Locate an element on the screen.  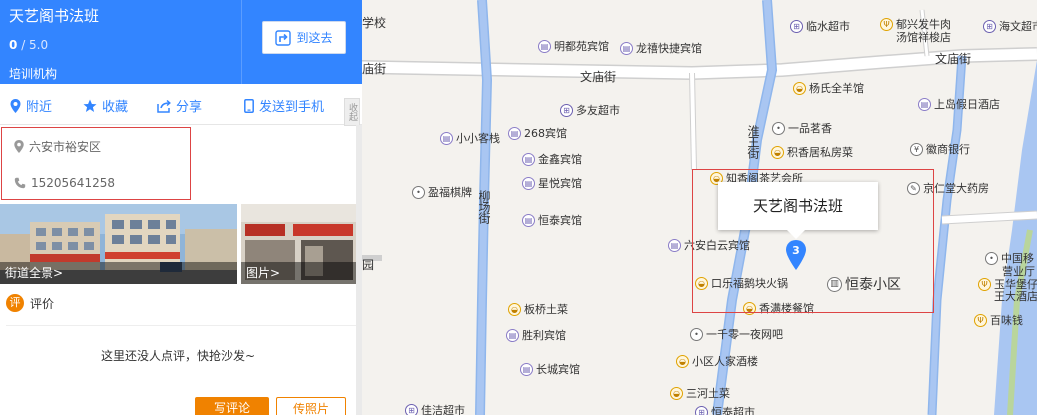
poi-25: 王大酒店 is located at coordinates (1015, 296).